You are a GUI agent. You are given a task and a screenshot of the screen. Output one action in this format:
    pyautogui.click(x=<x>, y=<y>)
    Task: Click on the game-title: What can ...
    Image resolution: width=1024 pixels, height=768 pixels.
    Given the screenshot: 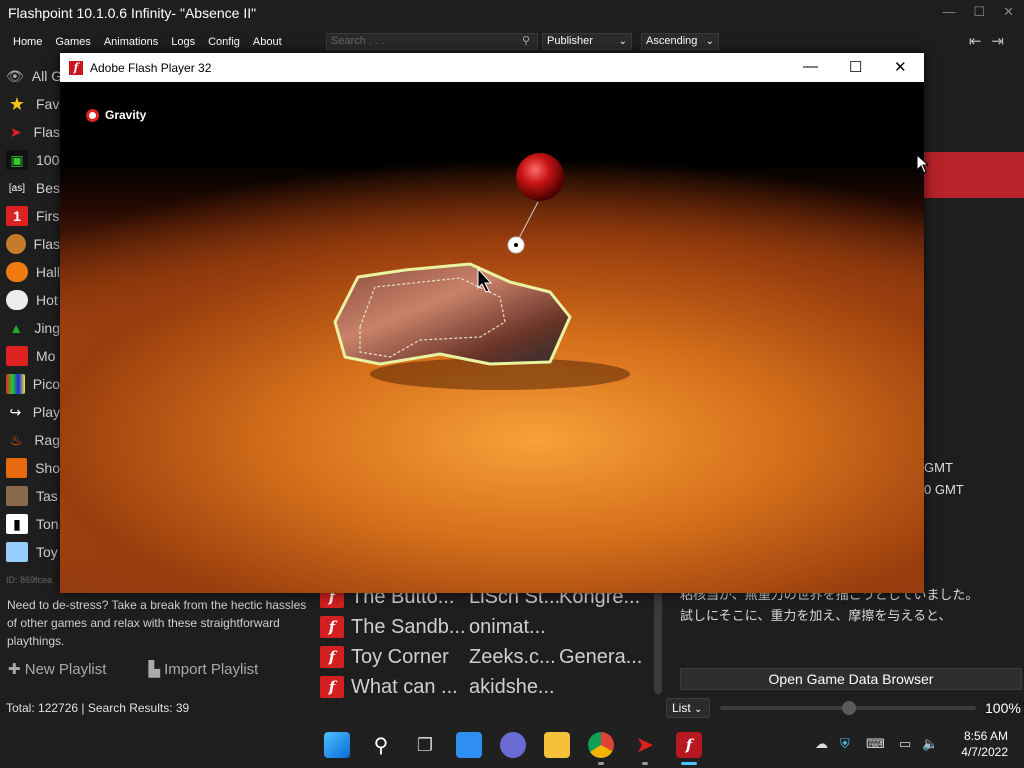 What is the action you would take?
    pyautogui.click(x=404, y=686)
    